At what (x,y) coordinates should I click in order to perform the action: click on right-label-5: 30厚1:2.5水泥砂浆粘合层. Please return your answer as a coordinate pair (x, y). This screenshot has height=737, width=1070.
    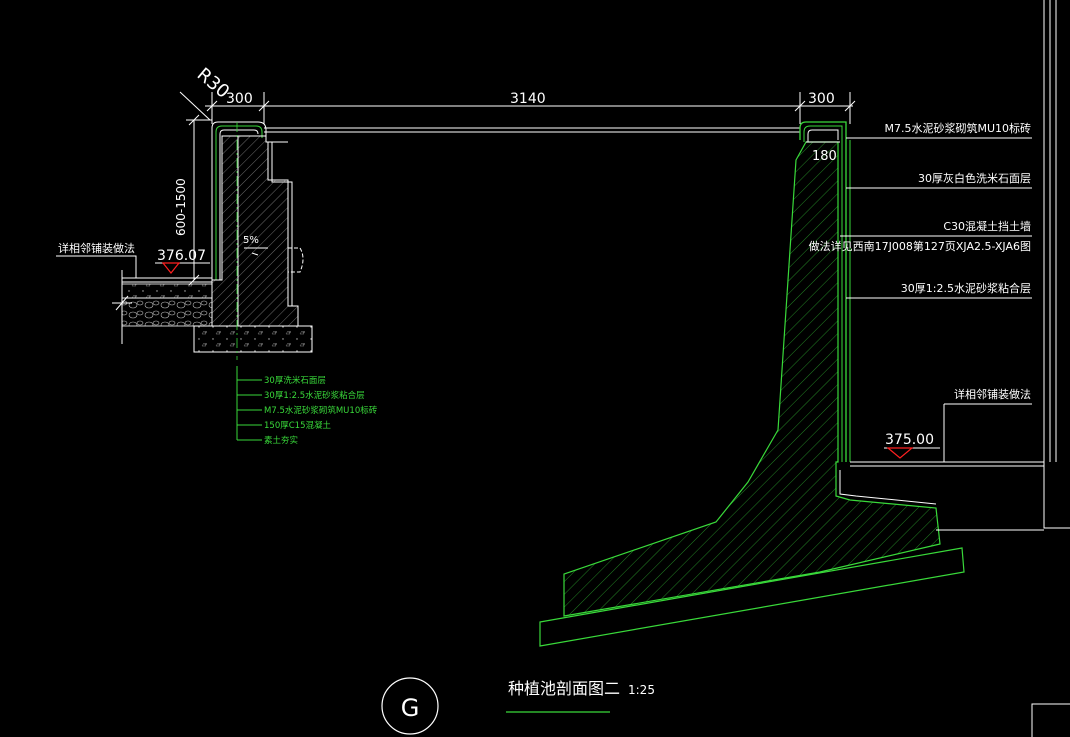
    Looking at the image, I should click on (966, 288).